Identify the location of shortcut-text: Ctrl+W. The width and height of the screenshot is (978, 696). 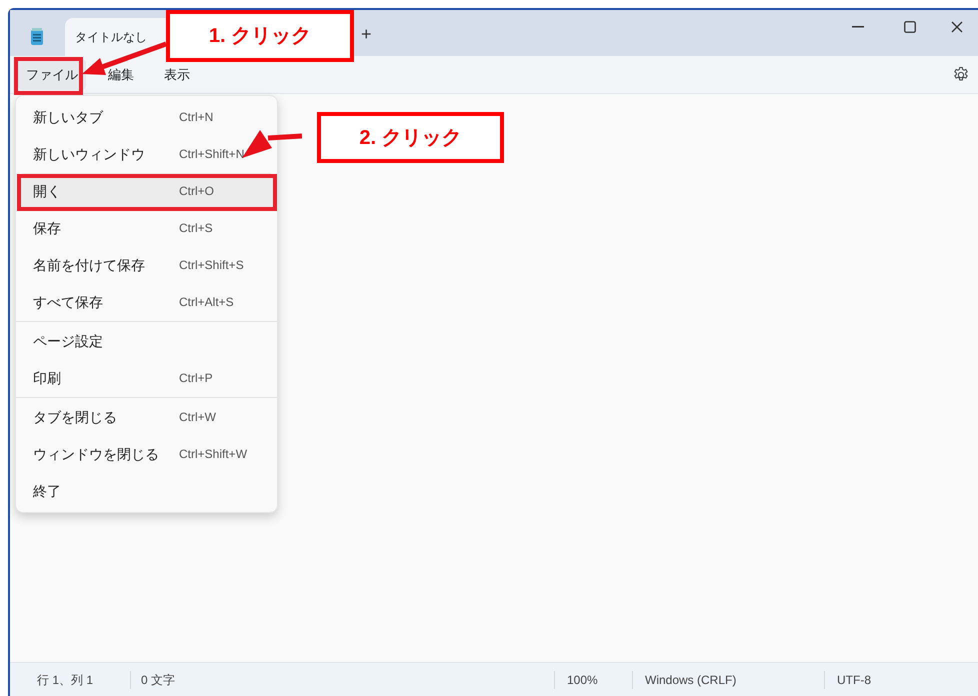
(197, 417).